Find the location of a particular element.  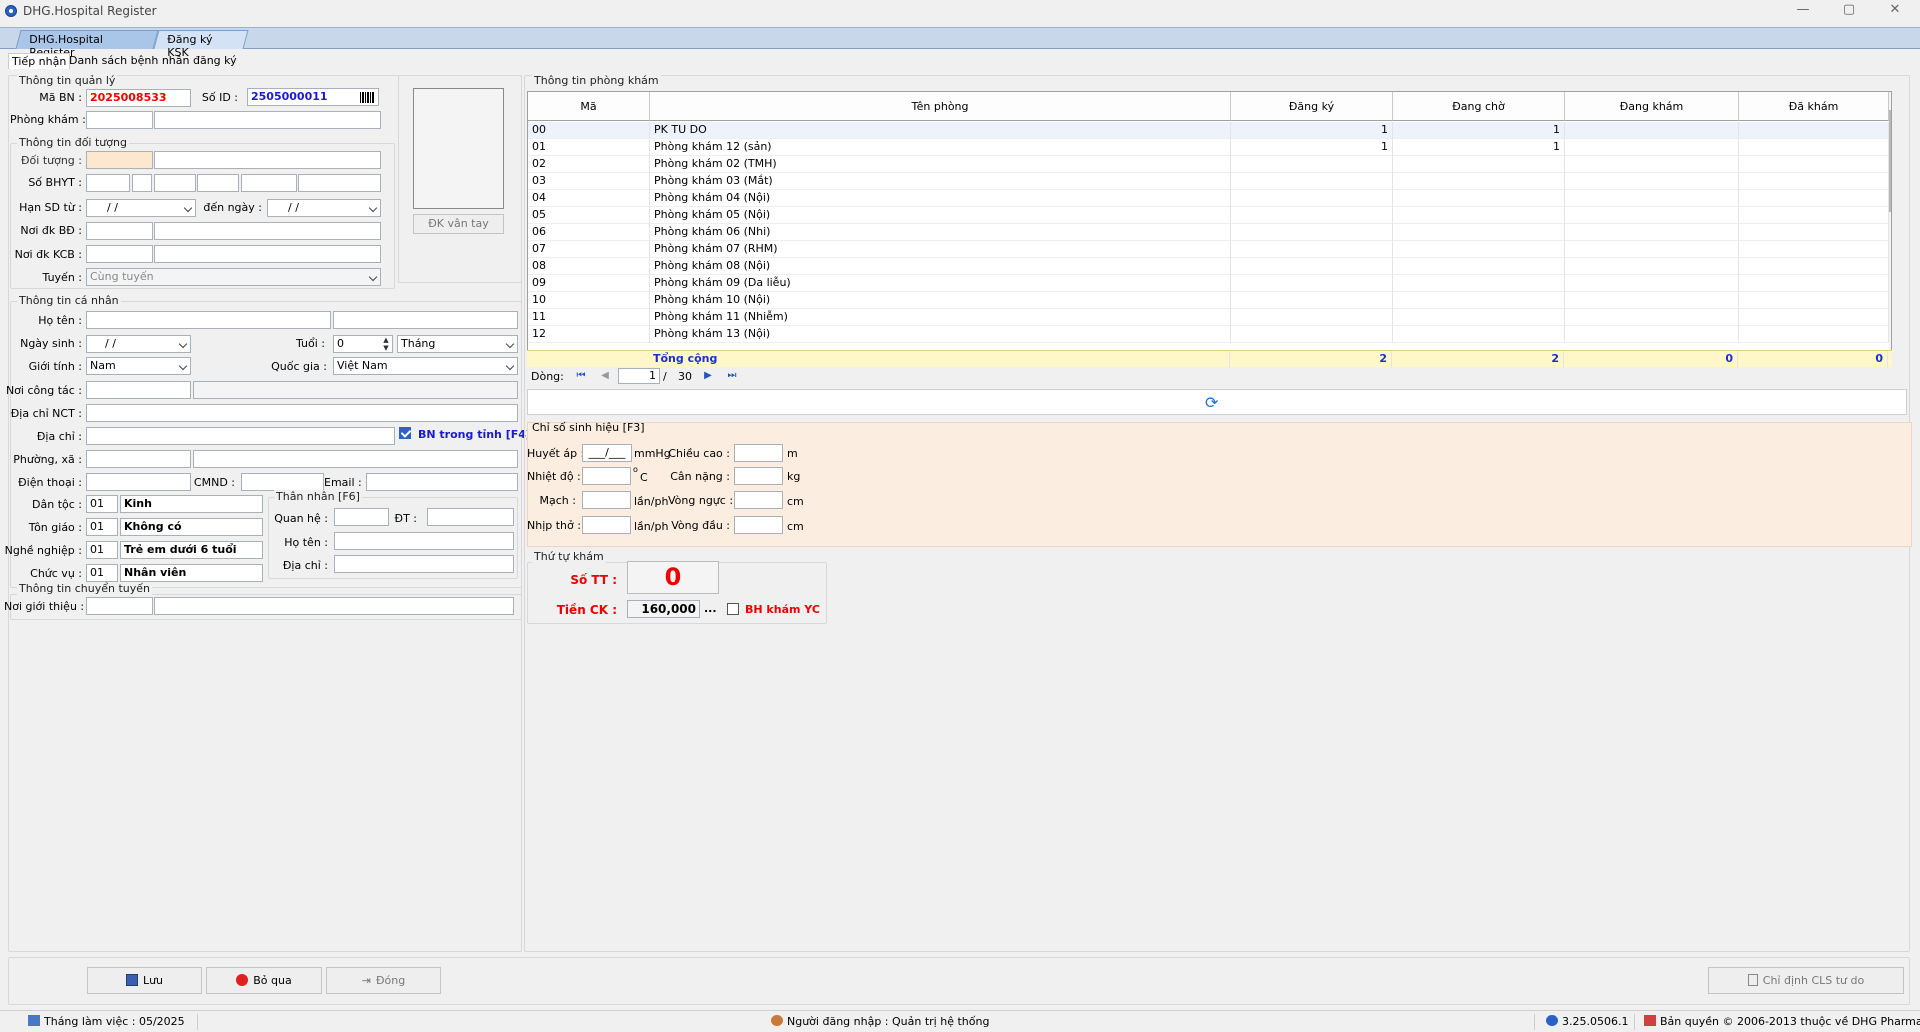

bn-trong-tinh-checkbox is located at coordinates (405, 433).